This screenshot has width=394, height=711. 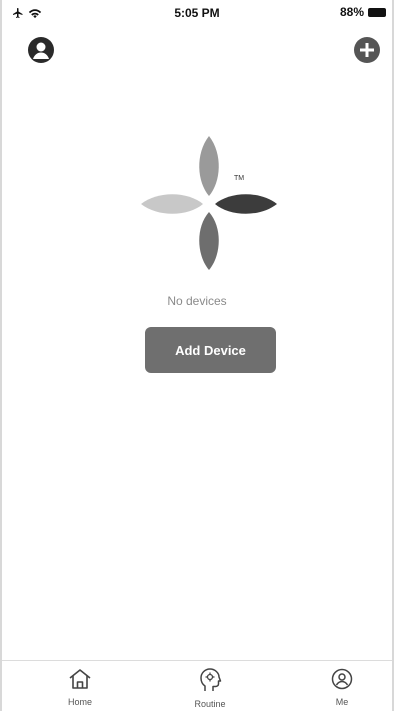 I want to click on tab-home: Home, so click(x=80, y=687).